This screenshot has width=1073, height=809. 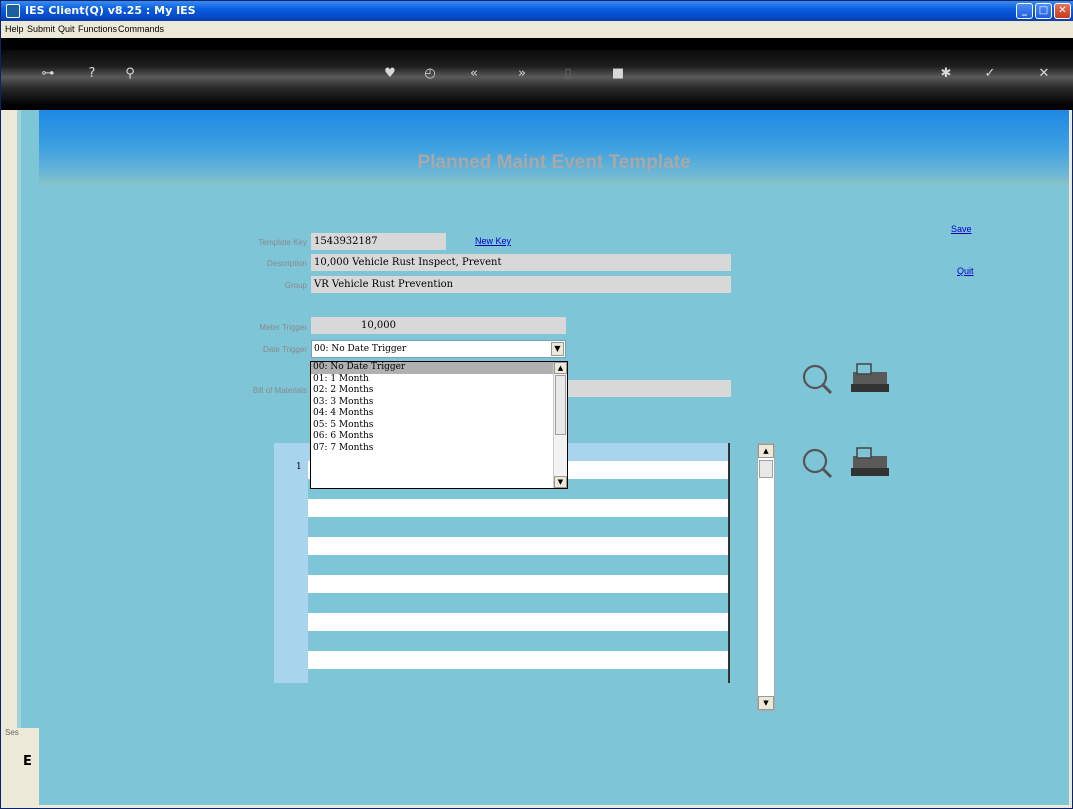 What do you see at coordinates (568, 73) in the screenshot?
I see `pause-icon: ▯` at bounding box center [568, 73].